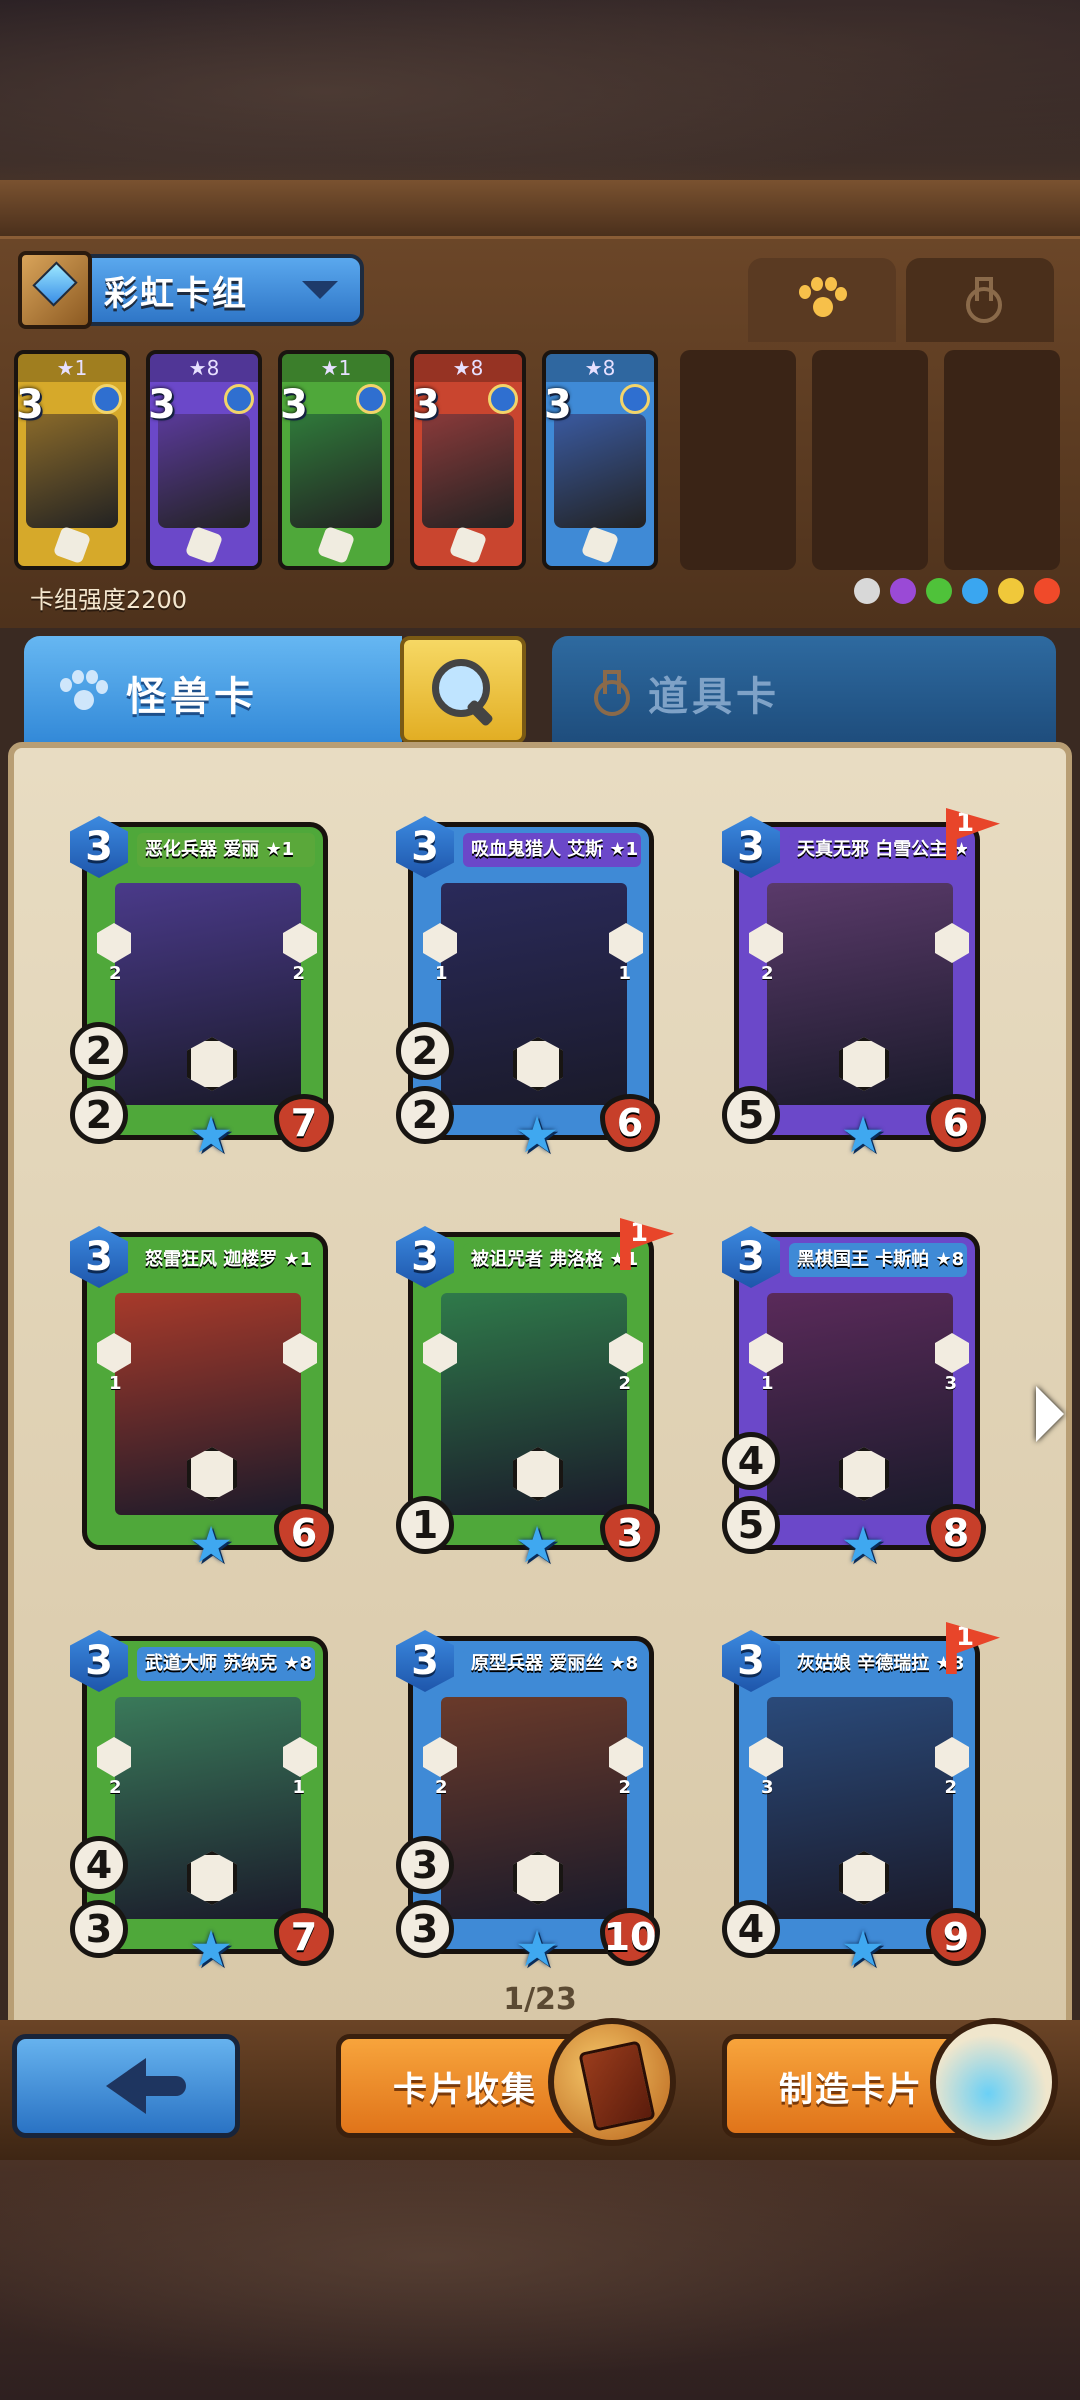 Image resolution: width=1080 pixels, height=2400 pixels. Describe the element at coordinates (751, 1525) in the screenshot. I see `card-attack: 5` at that location.